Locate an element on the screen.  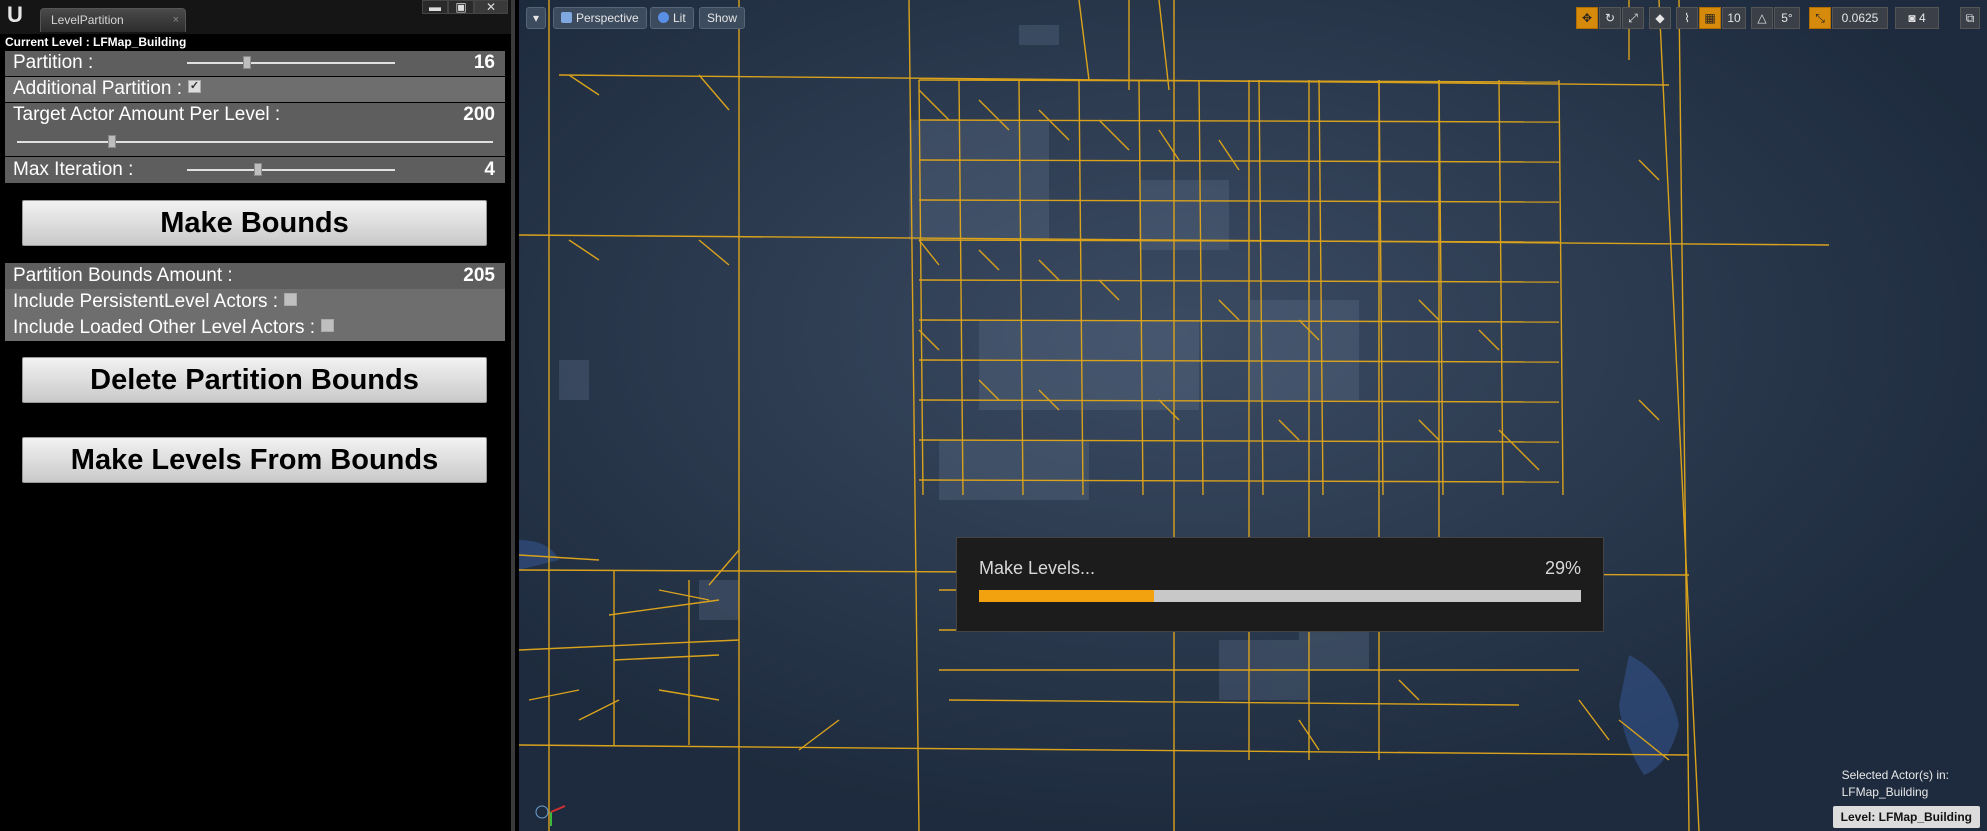
selected-actors-line1: Selected Actor(s) in: is located at coordinates (1895, 775).